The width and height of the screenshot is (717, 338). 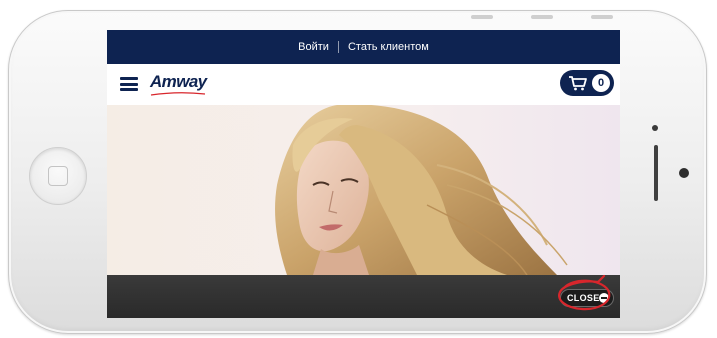 I want to click on proximity-sensor, so click(x=684, y=173).